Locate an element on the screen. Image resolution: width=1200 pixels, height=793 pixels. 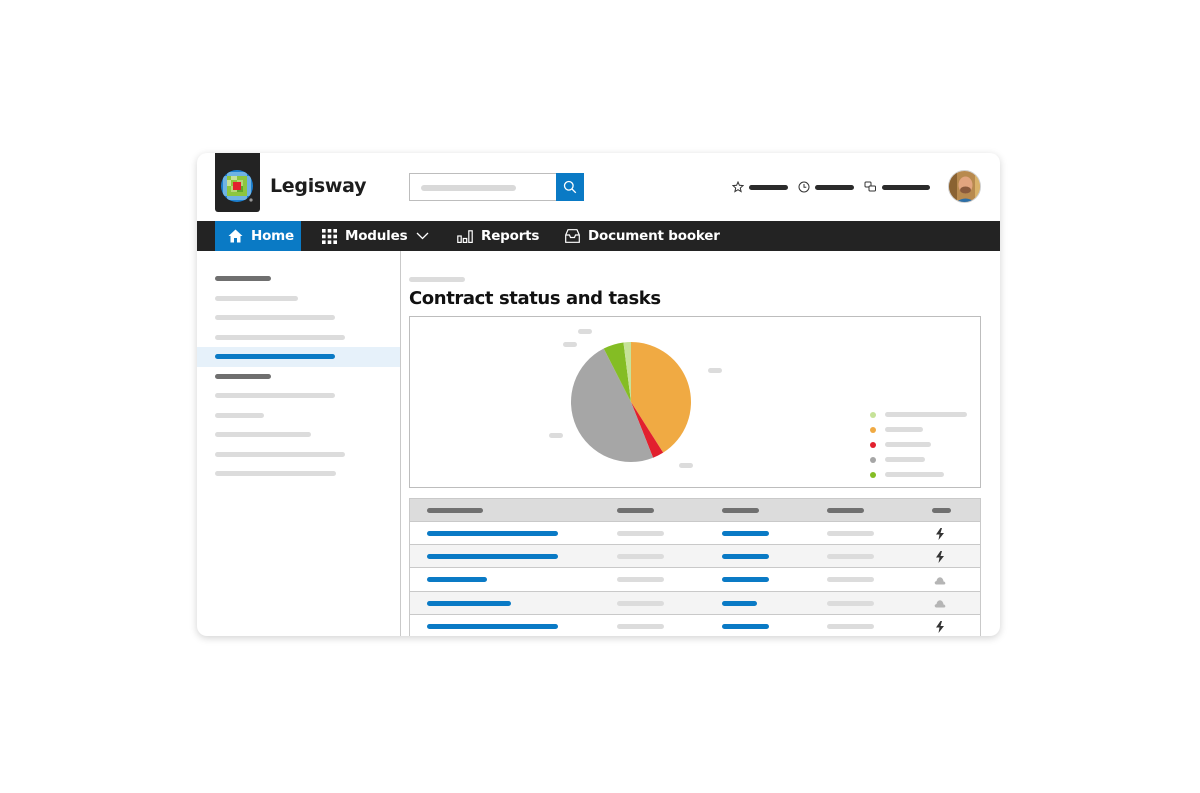
nav-document-booker: Document booker is located at coordinates (642, 236).